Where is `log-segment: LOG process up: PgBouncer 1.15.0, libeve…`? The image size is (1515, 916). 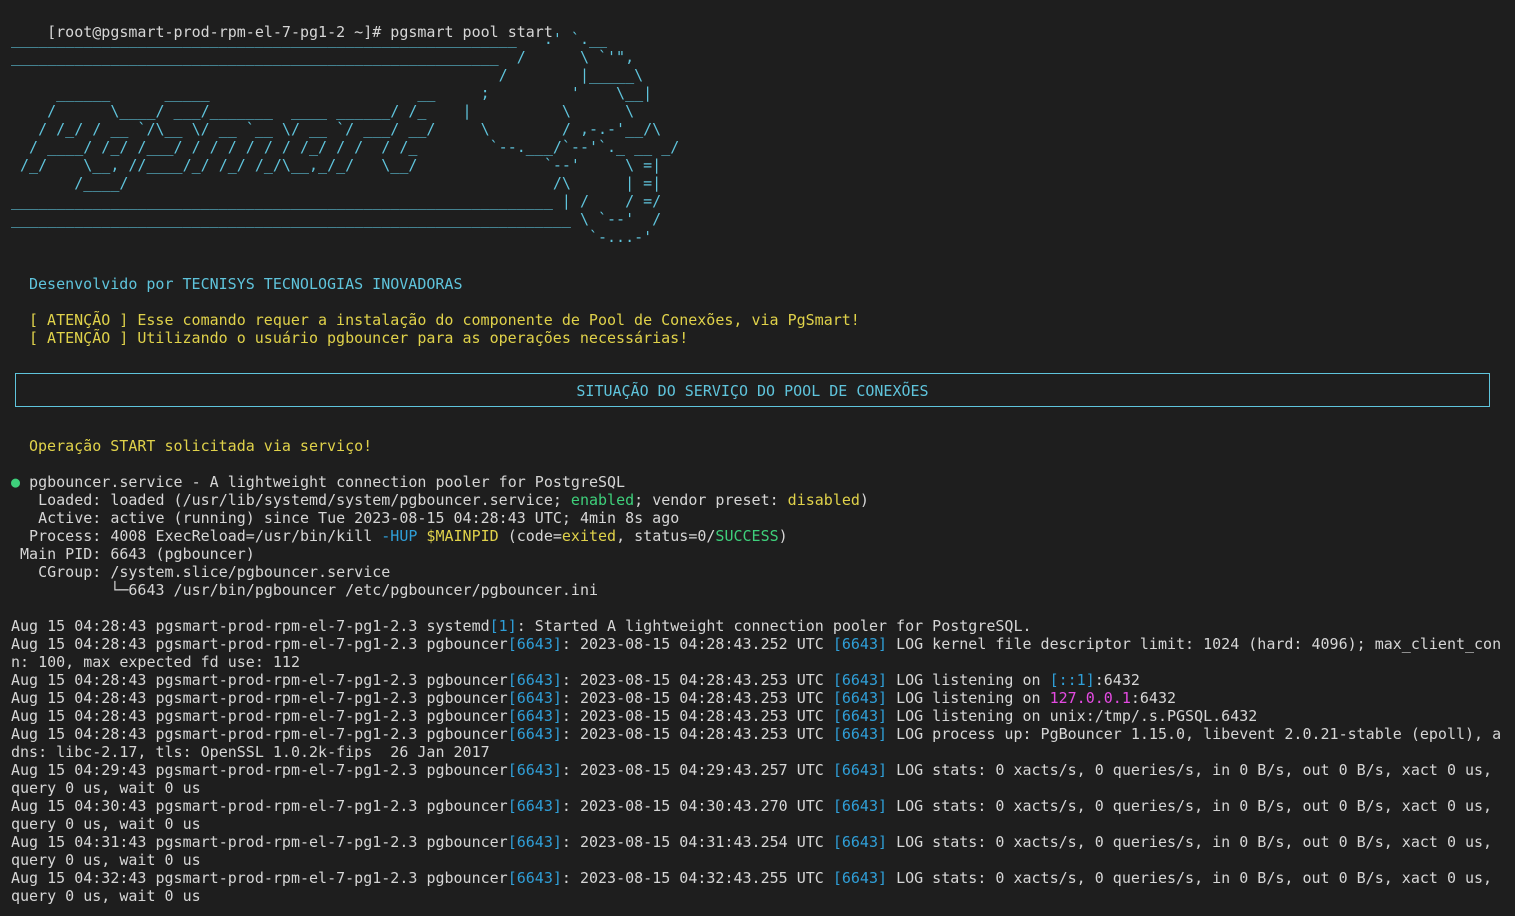 log-segment: LOG process up: PgBouncer 1.15.0, libeve… is located at coordinates (1199, 734).